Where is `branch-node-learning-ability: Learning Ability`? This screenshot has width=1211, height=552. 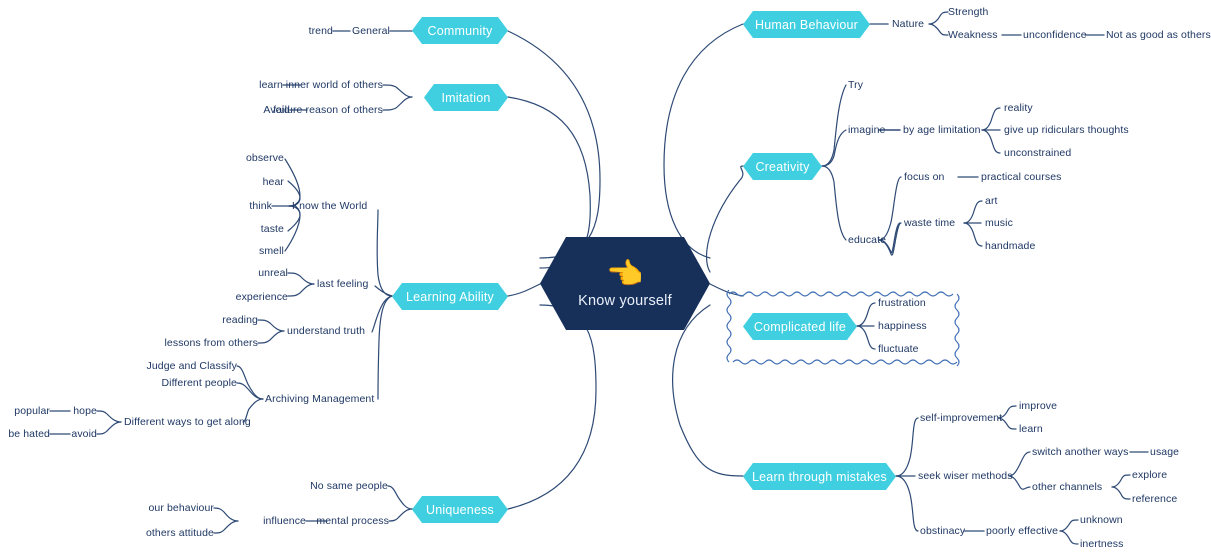 branch-node-learning-ability: Learning Ability is located at coordinates (450, 296).